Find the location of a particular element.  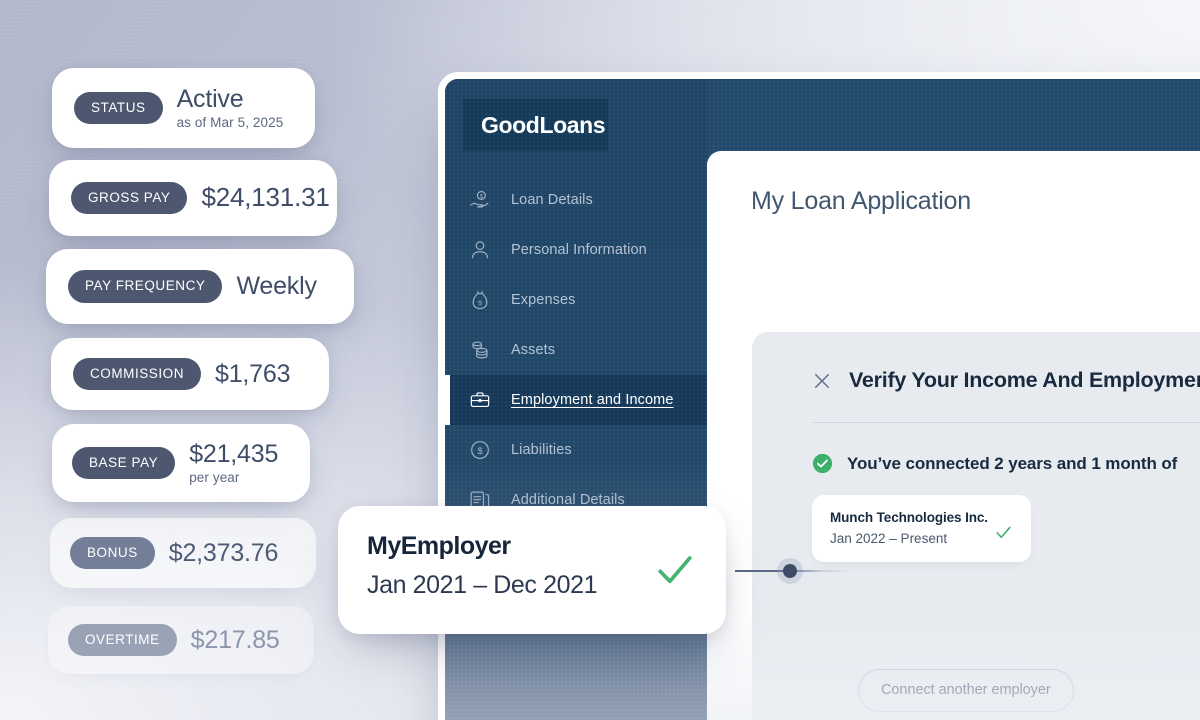

money-bag-icon: $ is located at coordinates (480, 300).